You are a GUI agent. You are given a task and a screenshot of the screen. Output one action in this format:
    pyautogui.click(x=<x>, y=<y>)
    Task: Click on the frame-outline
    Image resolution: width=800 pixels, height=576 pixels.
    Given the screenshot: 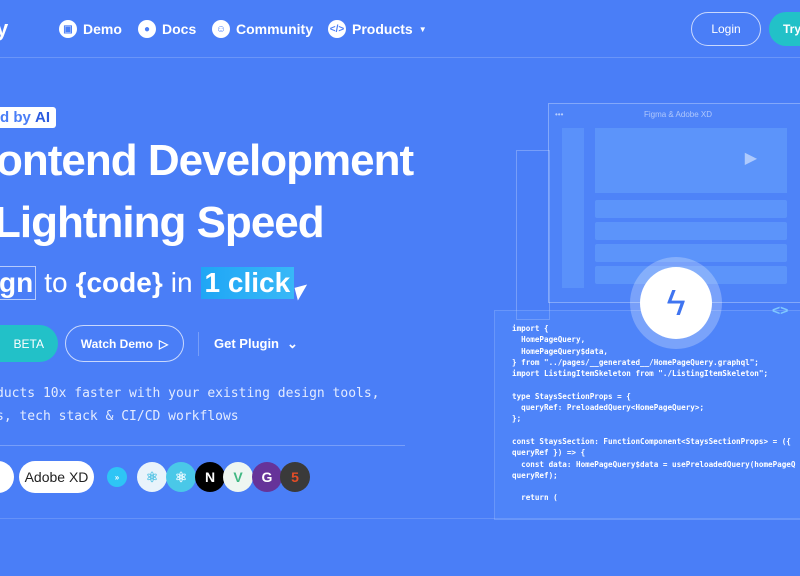 What is the action you would take?
    pyautogui.click(x=533, y=235)
    